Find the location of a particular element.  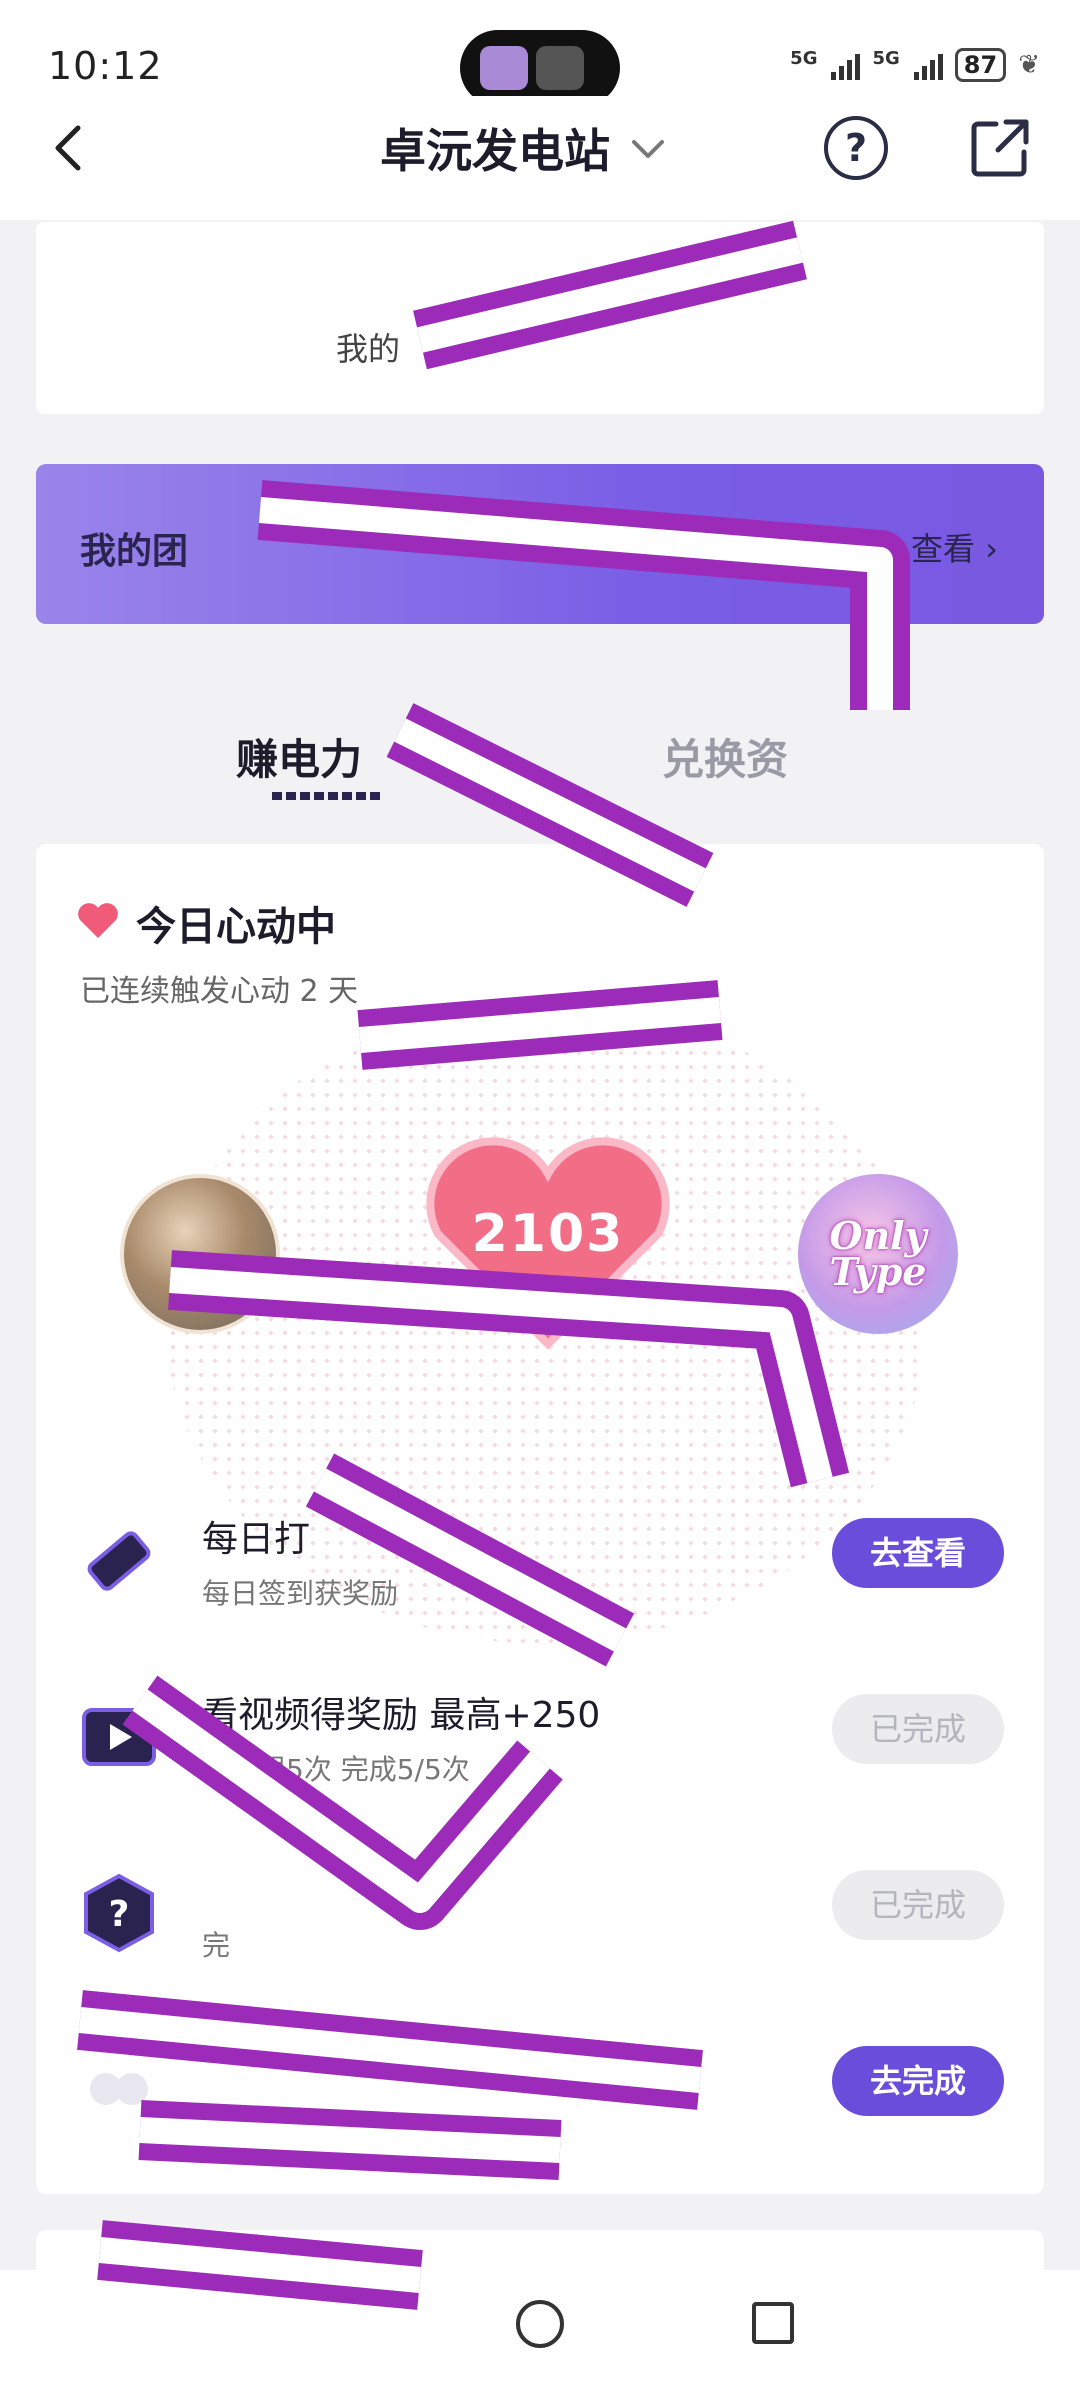

status-icons: 5G 5G 87 ❦ is located at coordinates (915, 65).